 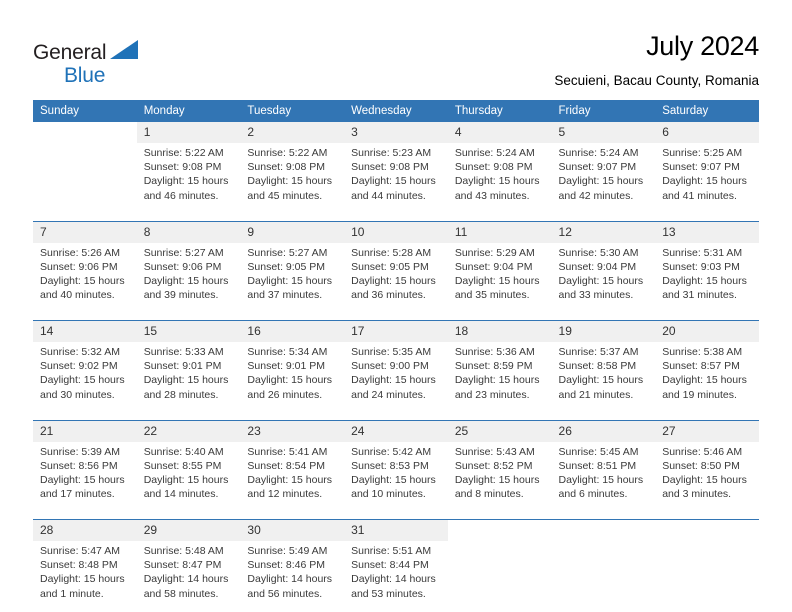 I want to click on day-number: 10, so click(x=396, y=232).